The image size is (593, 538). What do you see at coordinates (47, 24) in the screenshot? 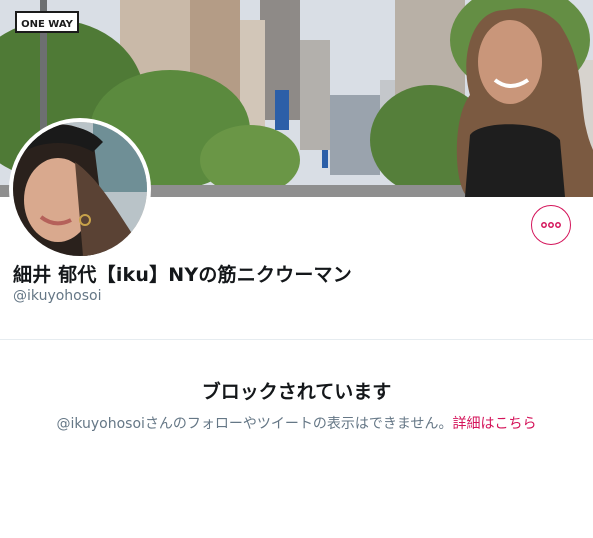
I see `one-way-sign: ONE WAY` at bounding box center [47, 24].